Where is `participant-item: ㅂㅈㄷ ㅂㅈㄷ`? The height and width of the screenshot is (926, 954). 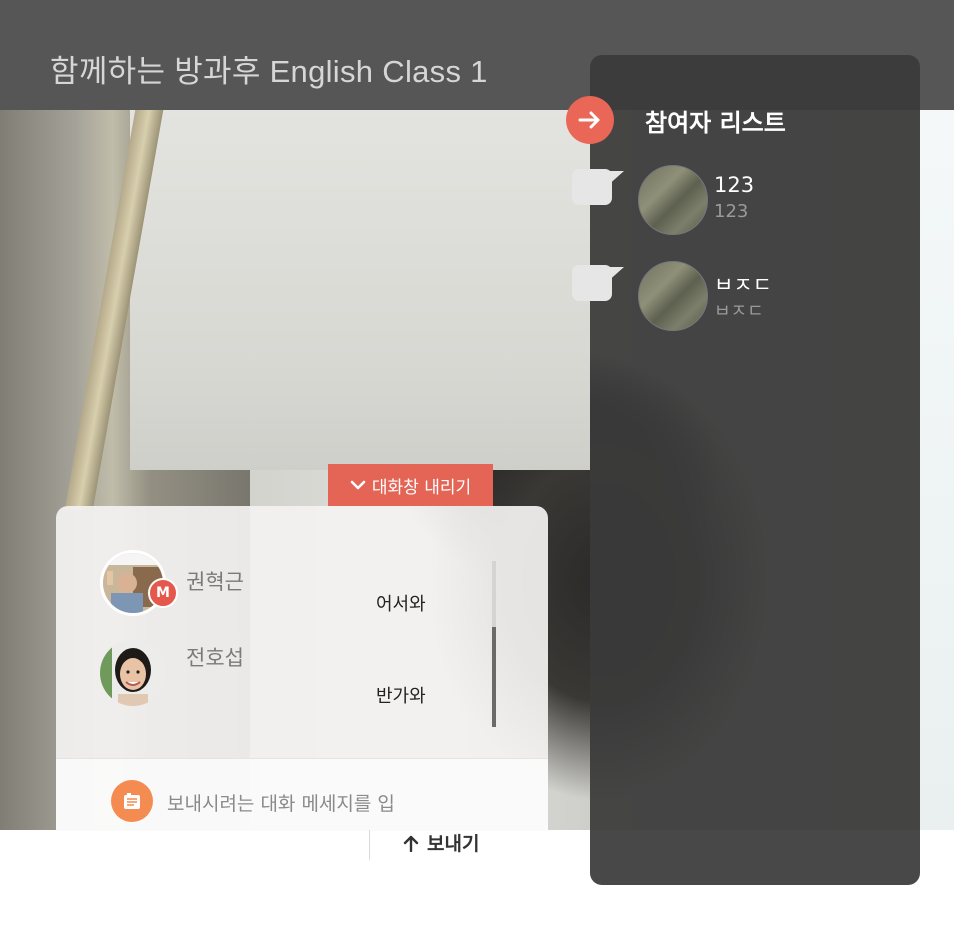
participant-item: ㅂㅈㄷ ㅂㅈㄷ is located at coordinates (682, 296).